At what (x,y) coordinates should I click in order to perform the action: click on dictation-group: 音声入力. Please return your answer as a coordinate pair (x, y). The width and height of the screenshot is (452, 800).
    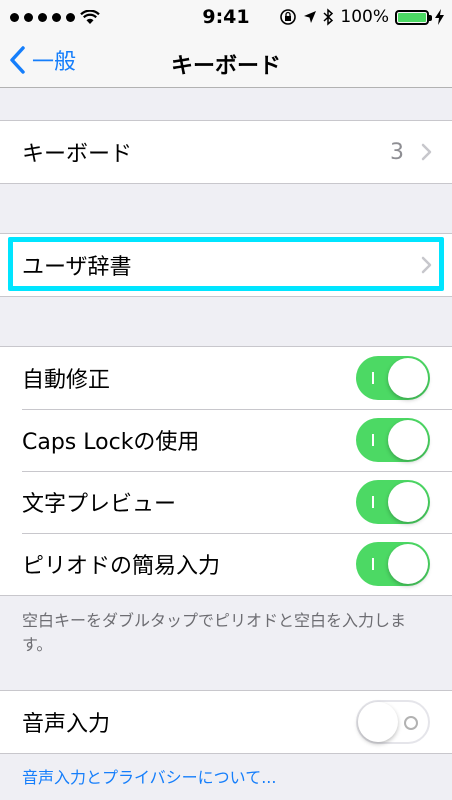
    Looking at the image, I should click on (226, 722).